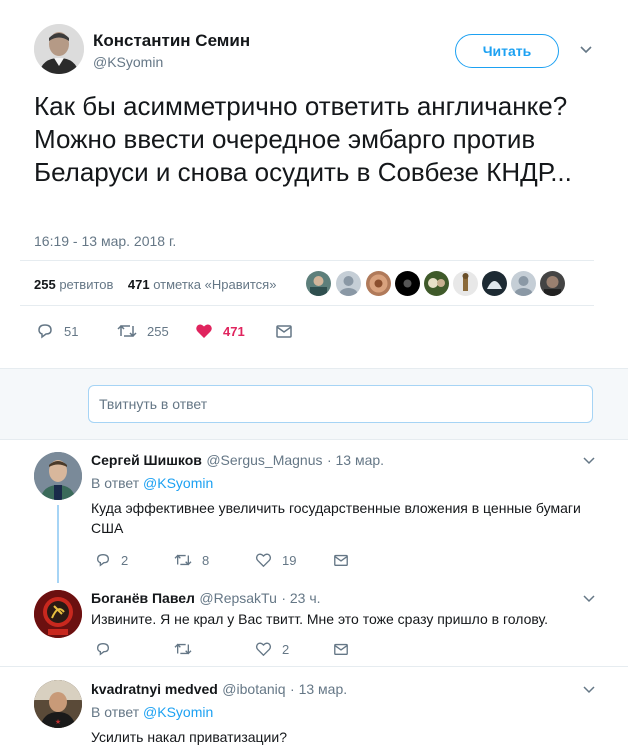  What do you see at coordinates (234, 331) in the screenshot?
I see `like-count: 471` at bounding box center [234, 331].